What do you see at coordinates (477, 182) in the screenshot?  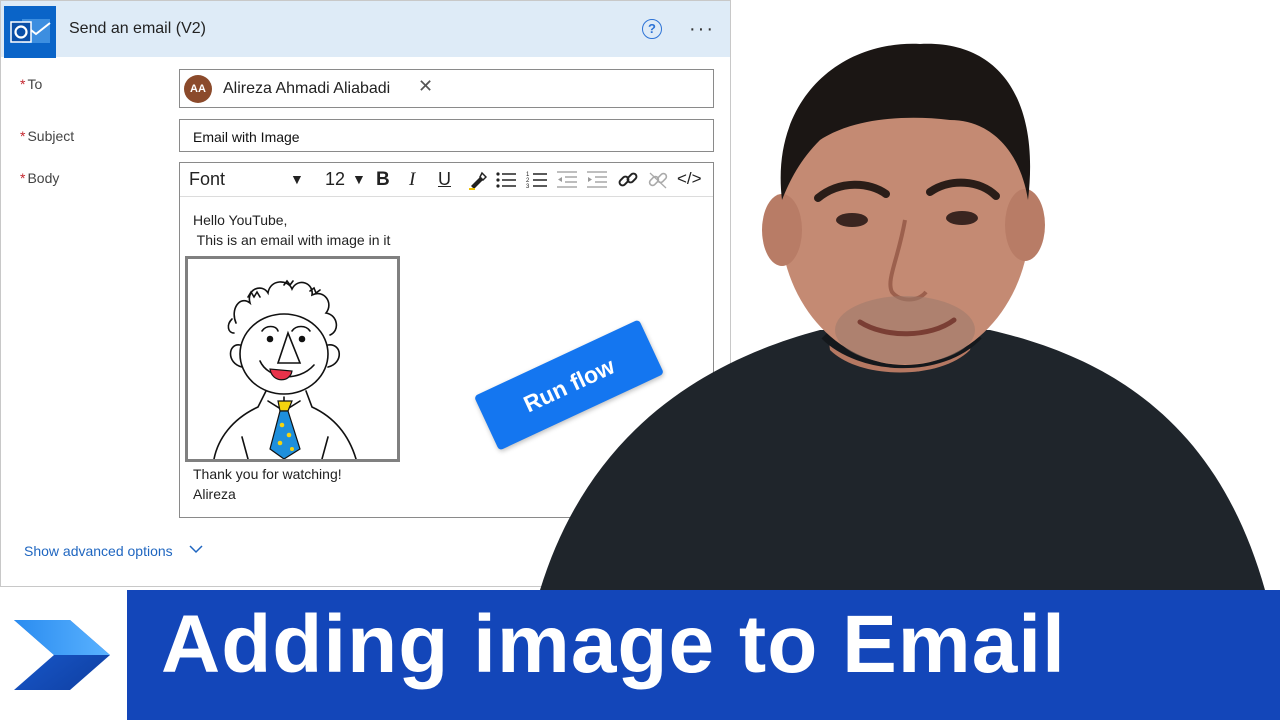 I see `highlight-icon` at bounding box center [477, 182].